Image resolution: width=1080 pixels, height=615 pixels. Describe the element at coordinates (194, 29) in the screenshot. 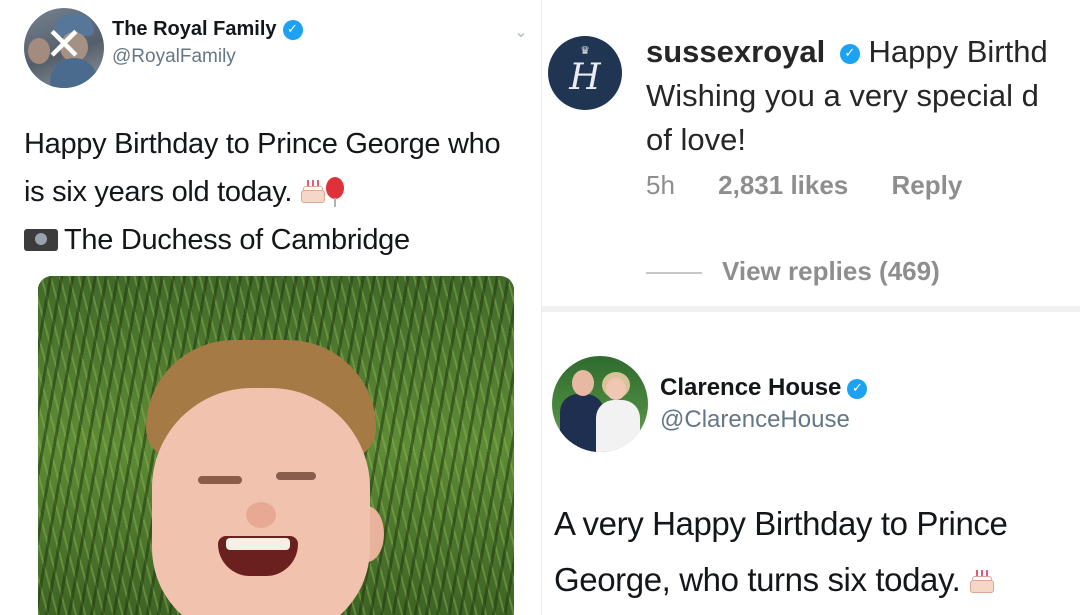

I see `account-name: The Royal Family` at that location.